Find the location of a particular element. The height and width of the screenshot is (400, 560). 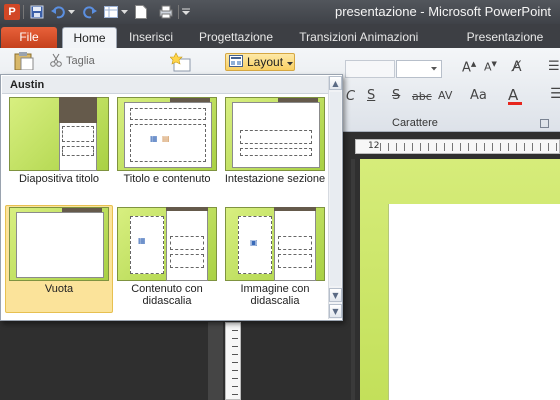

scroll-down-icon: ▼ is located at coordinates (335, 295).